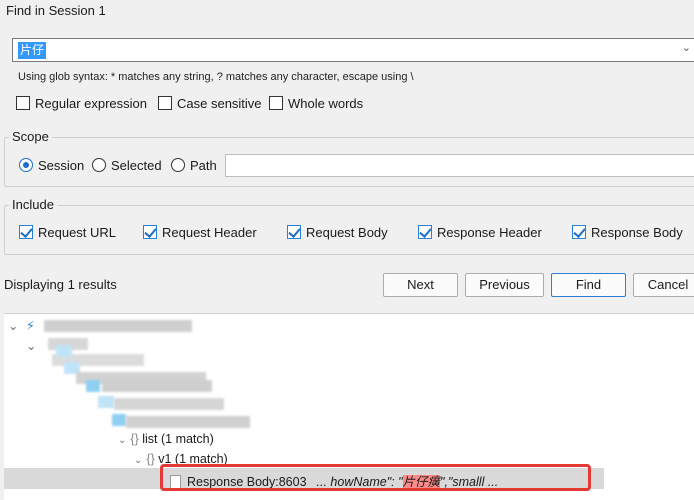 This screenshot has width=694, height=500. I want to click on cancel-button: Cancel, so click(663, 285).